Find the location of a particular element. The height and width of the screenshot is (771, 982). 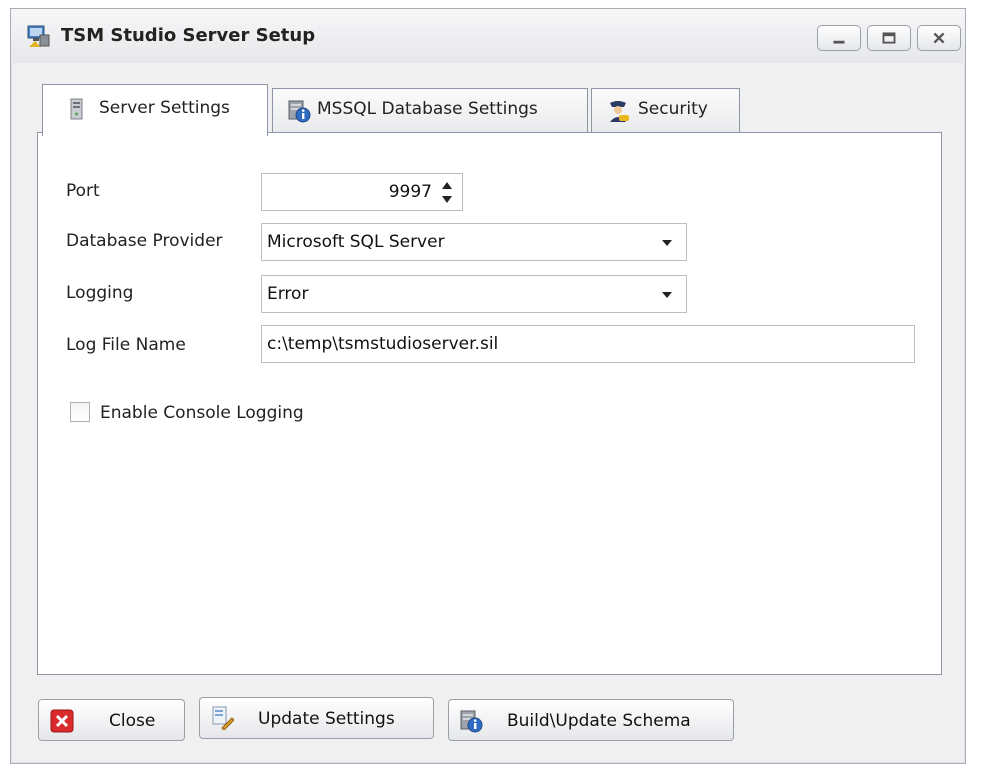

build-update-schema-button: Build\Update Schema is located at coordinates (591, 720).